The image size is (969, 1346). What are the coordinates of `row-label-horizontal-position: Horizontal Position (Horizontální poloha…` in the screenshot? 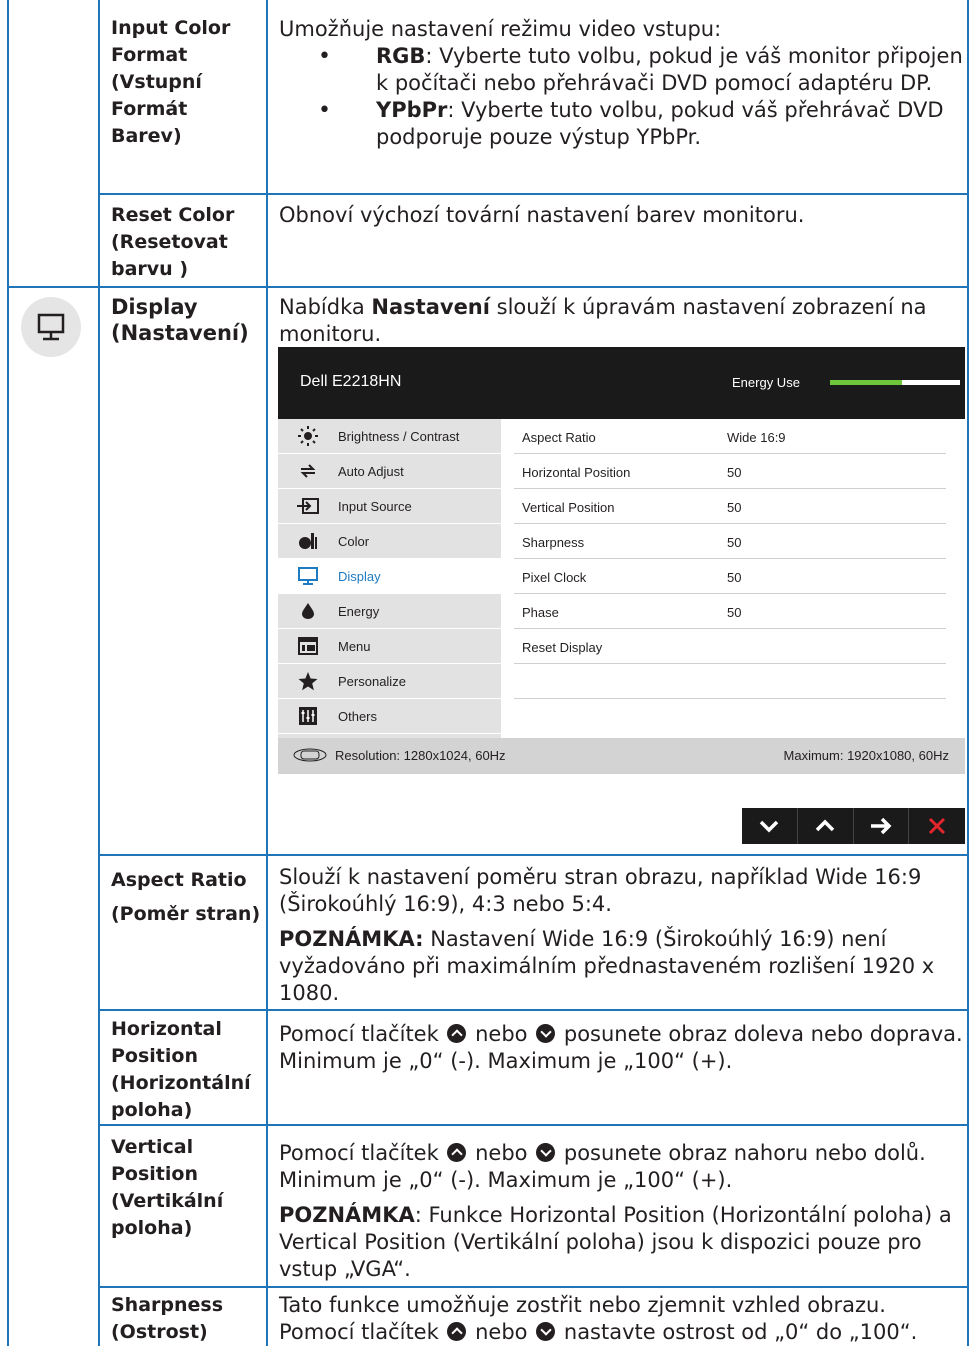 It's located at (181, 1069).